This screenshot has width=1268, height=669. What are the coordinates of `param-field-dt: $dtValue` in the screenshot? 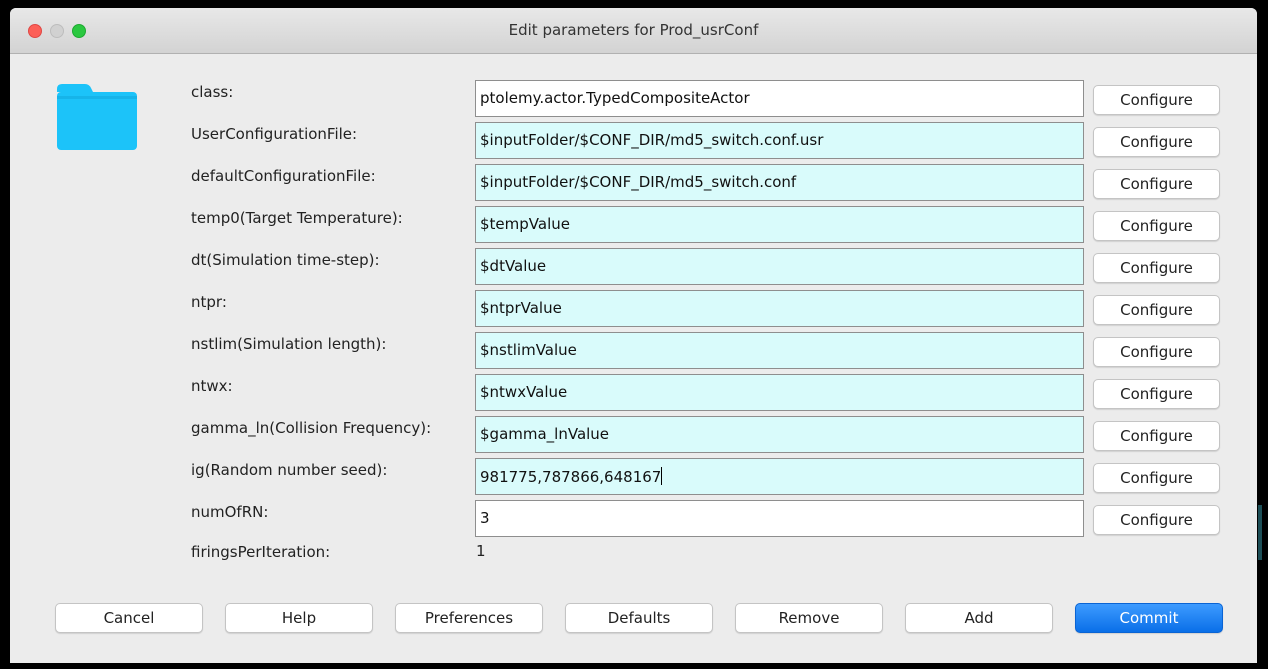 It's located at (779, 266).